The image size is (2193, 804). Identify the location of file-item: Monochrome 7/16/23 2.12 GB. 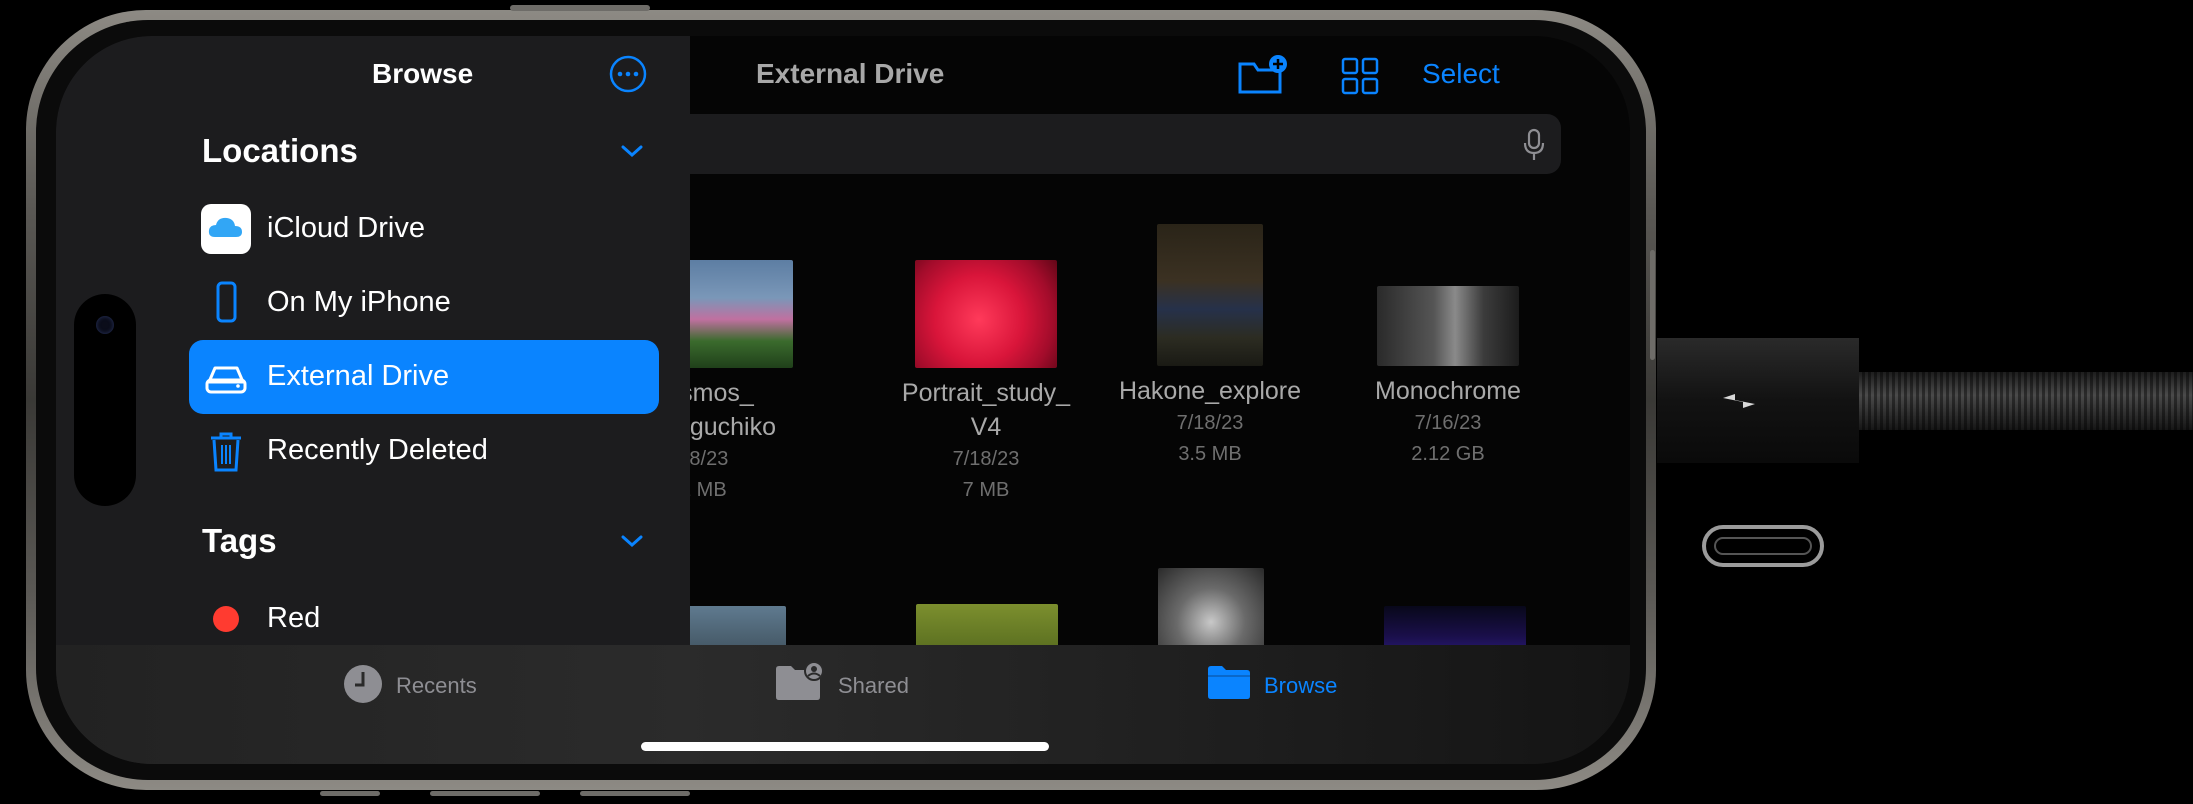
(1448, 378).